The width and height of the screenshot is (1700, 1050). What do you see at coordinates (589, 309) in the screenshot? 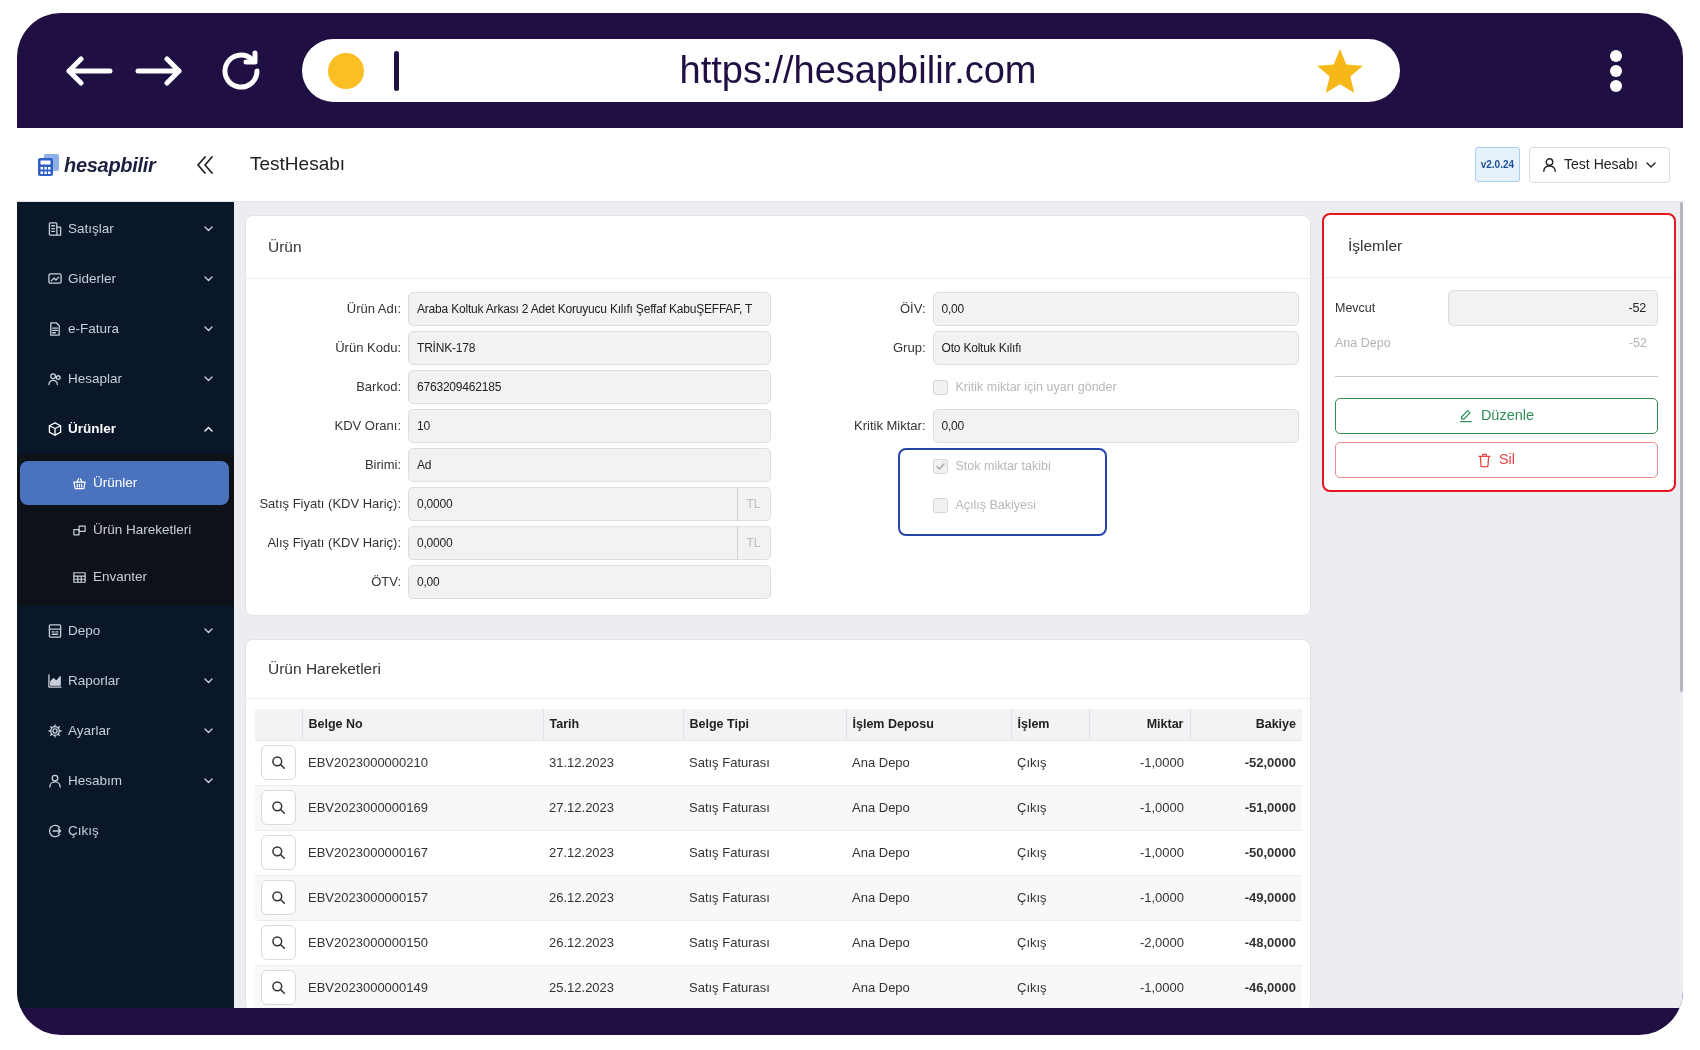
I see `input-field: Araba Koltuk Arkası 2 Adet Koruyucu Kılıfı Şeffaf KabuŞEFFAF, T` at bounding box center [589, 309].